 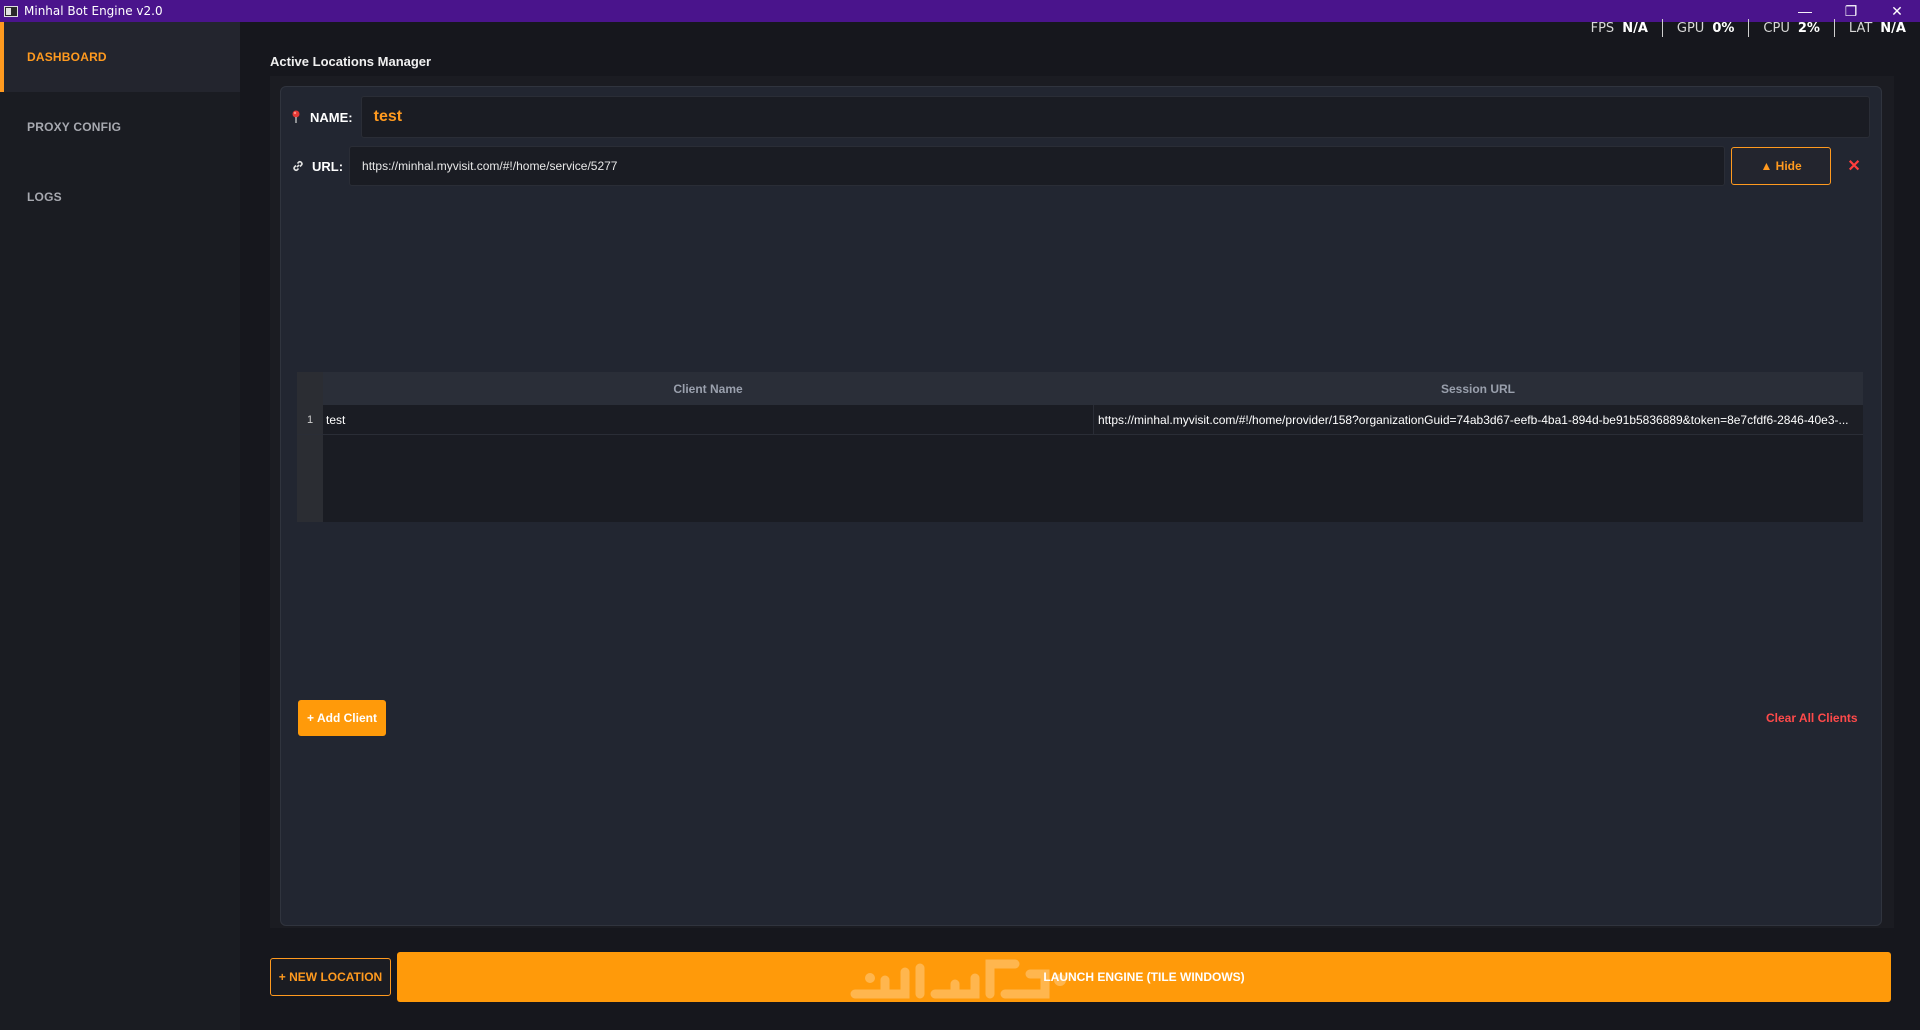 What do you see at coordinates (1144, 977) in the screenshot?
I see `launch-engine-button: LAUNCH ENGINE (TILE WINDOWS)` at bounding box center [1144, 977].